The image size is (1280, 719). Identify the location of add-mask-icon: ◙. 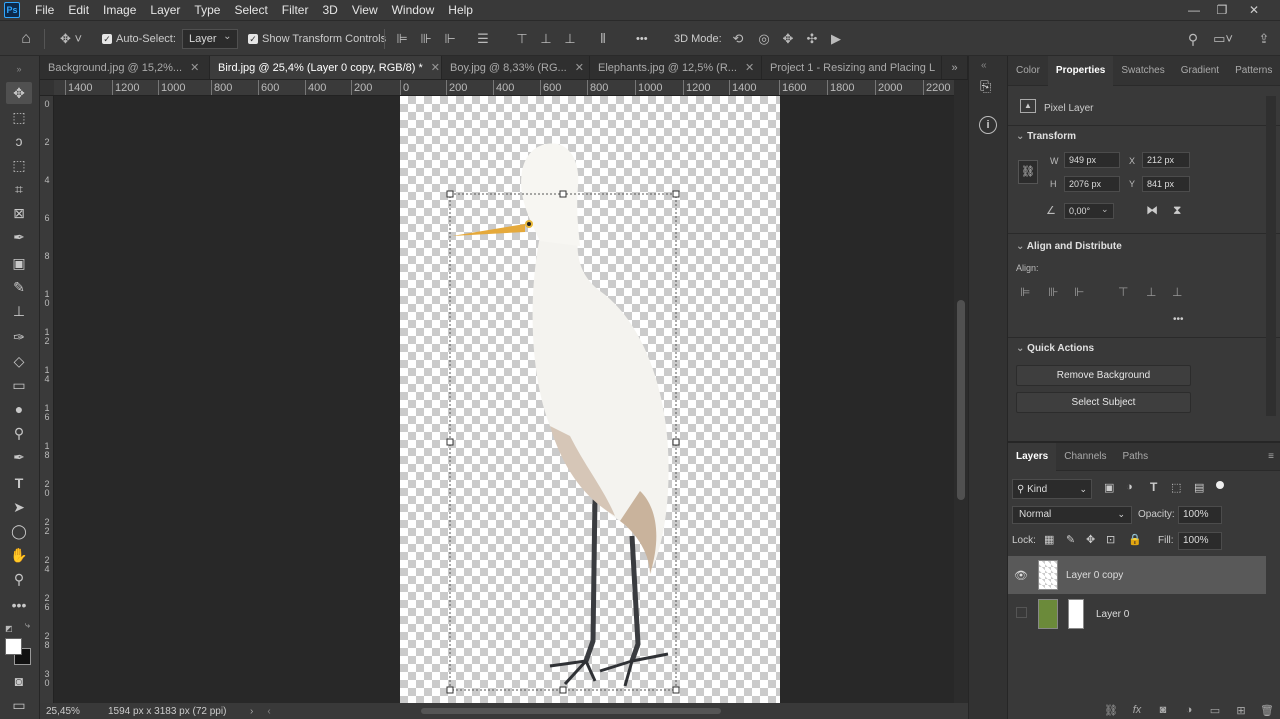
(1163, 710).